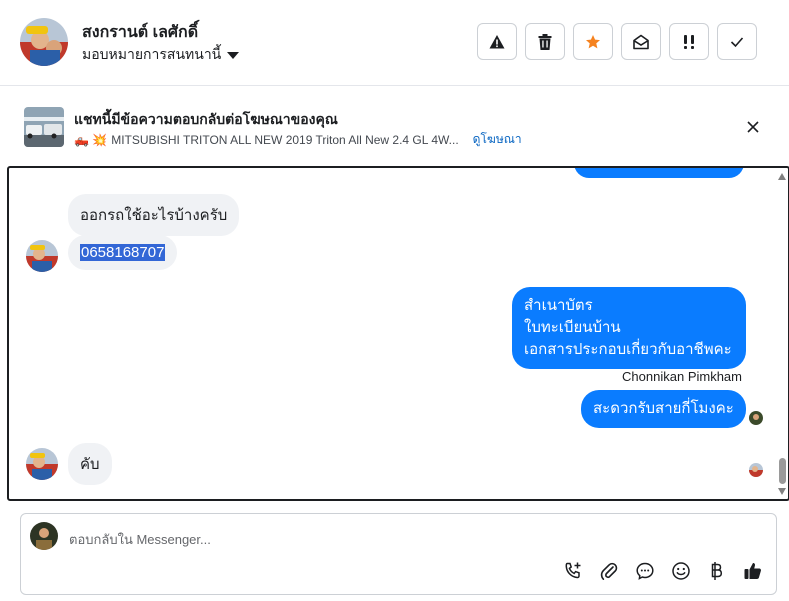 The height and width of the screenshot is (601, 789). What do you see at coordinates (572, 327) in the screenshot?
I see `message-line: ใบทะเบียนบ้าน` at bounding box center [572, 327].